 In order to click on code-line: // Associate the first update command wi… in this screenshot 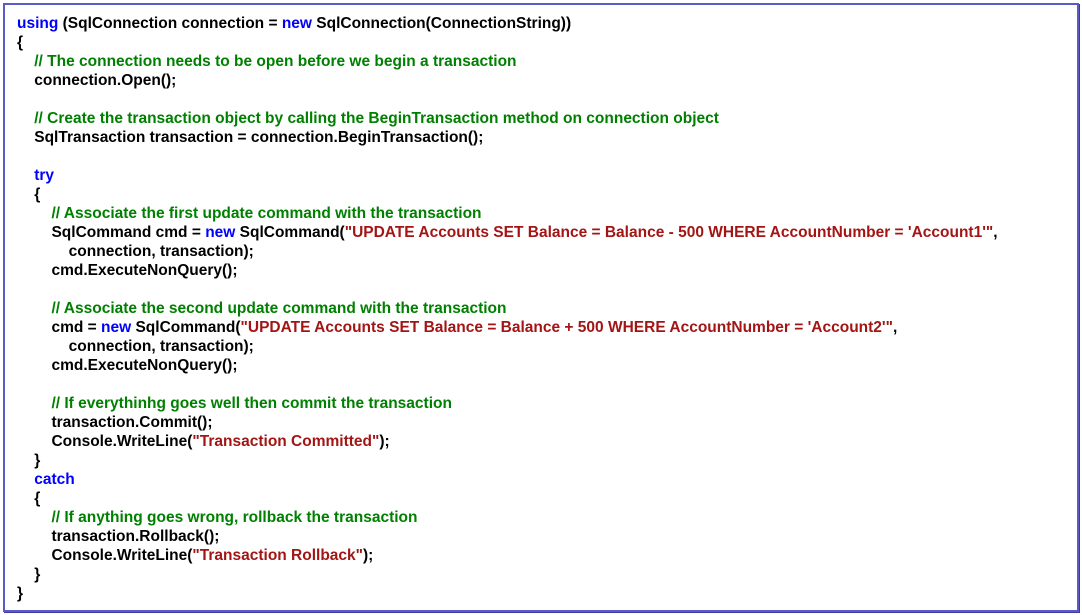, I will do `click(507, 213)`.